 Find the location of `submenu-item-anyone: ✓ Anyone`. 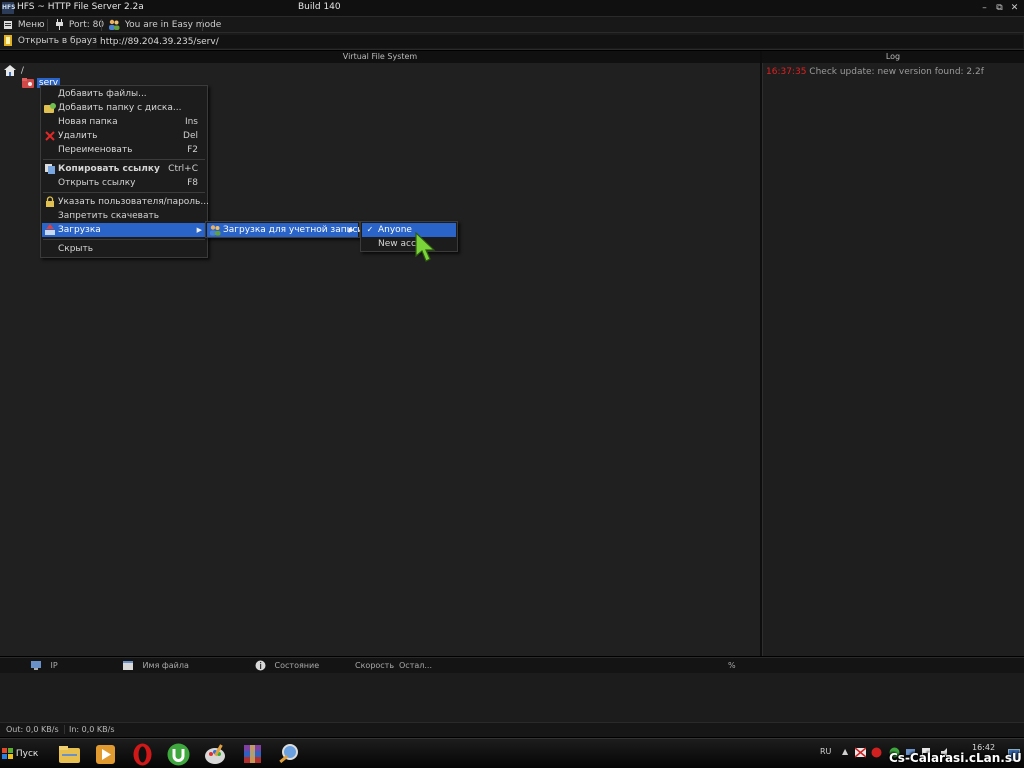

submenu-item-anyone: ✓ Anyone is located at coordinates (409, 230).